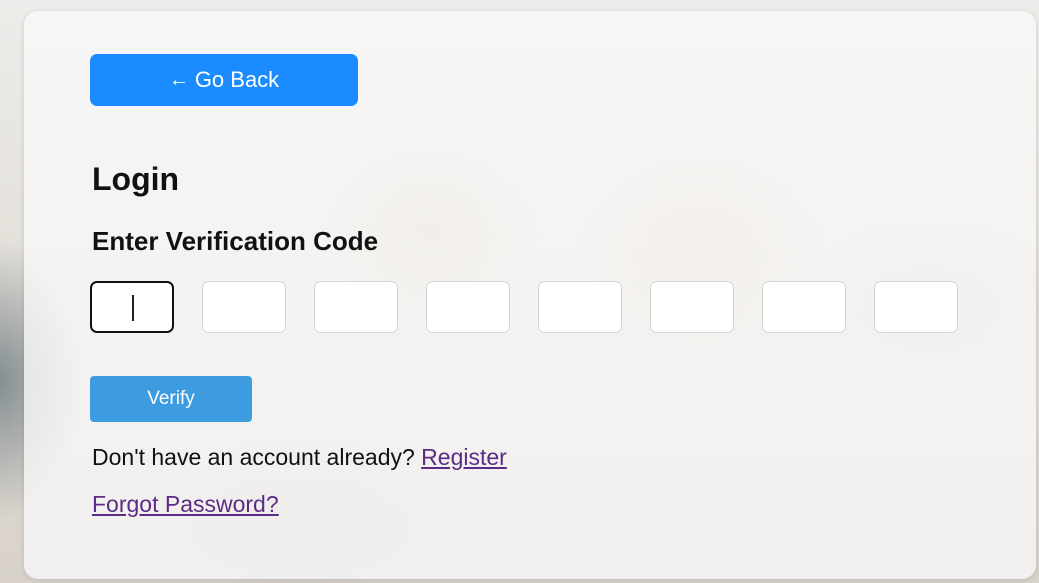 The width and height of the screenshot is (1039, 583). Describe the element at coordinates (524, 307) in the screenshot. I see `verification-code-inputs` at that location.